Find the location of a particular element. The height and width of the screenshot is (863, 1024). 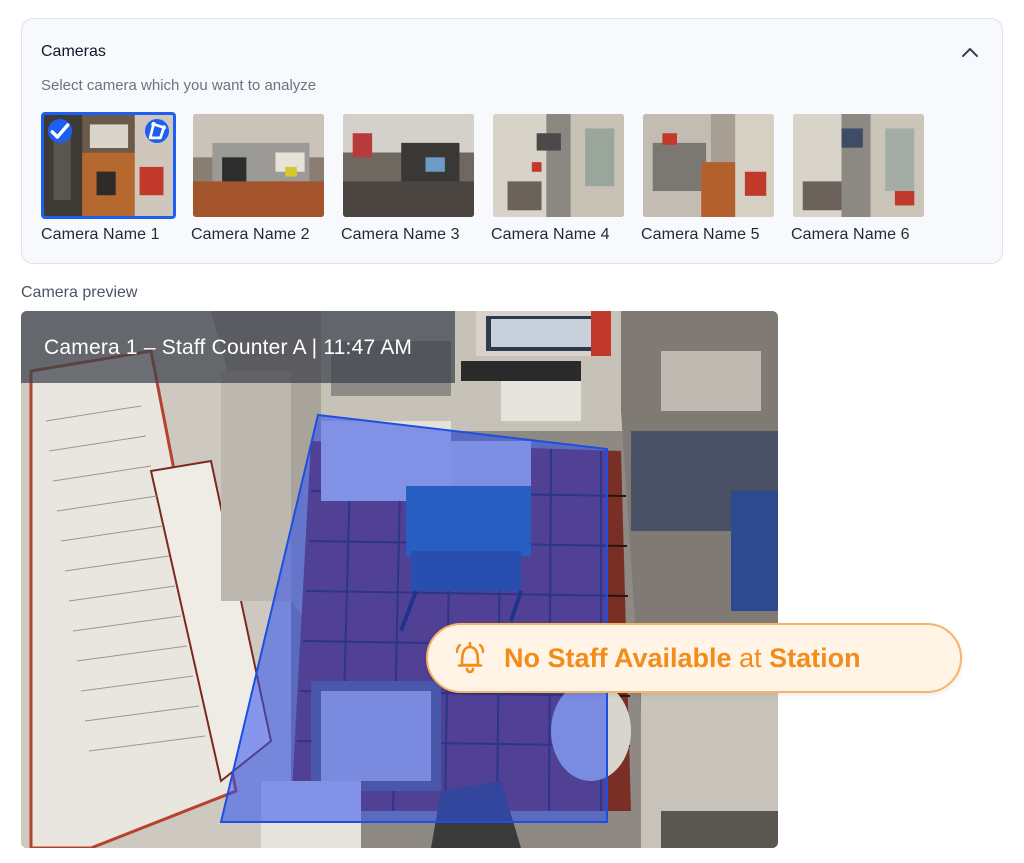

chevron-up-icon is located at coordinates (970, 52).